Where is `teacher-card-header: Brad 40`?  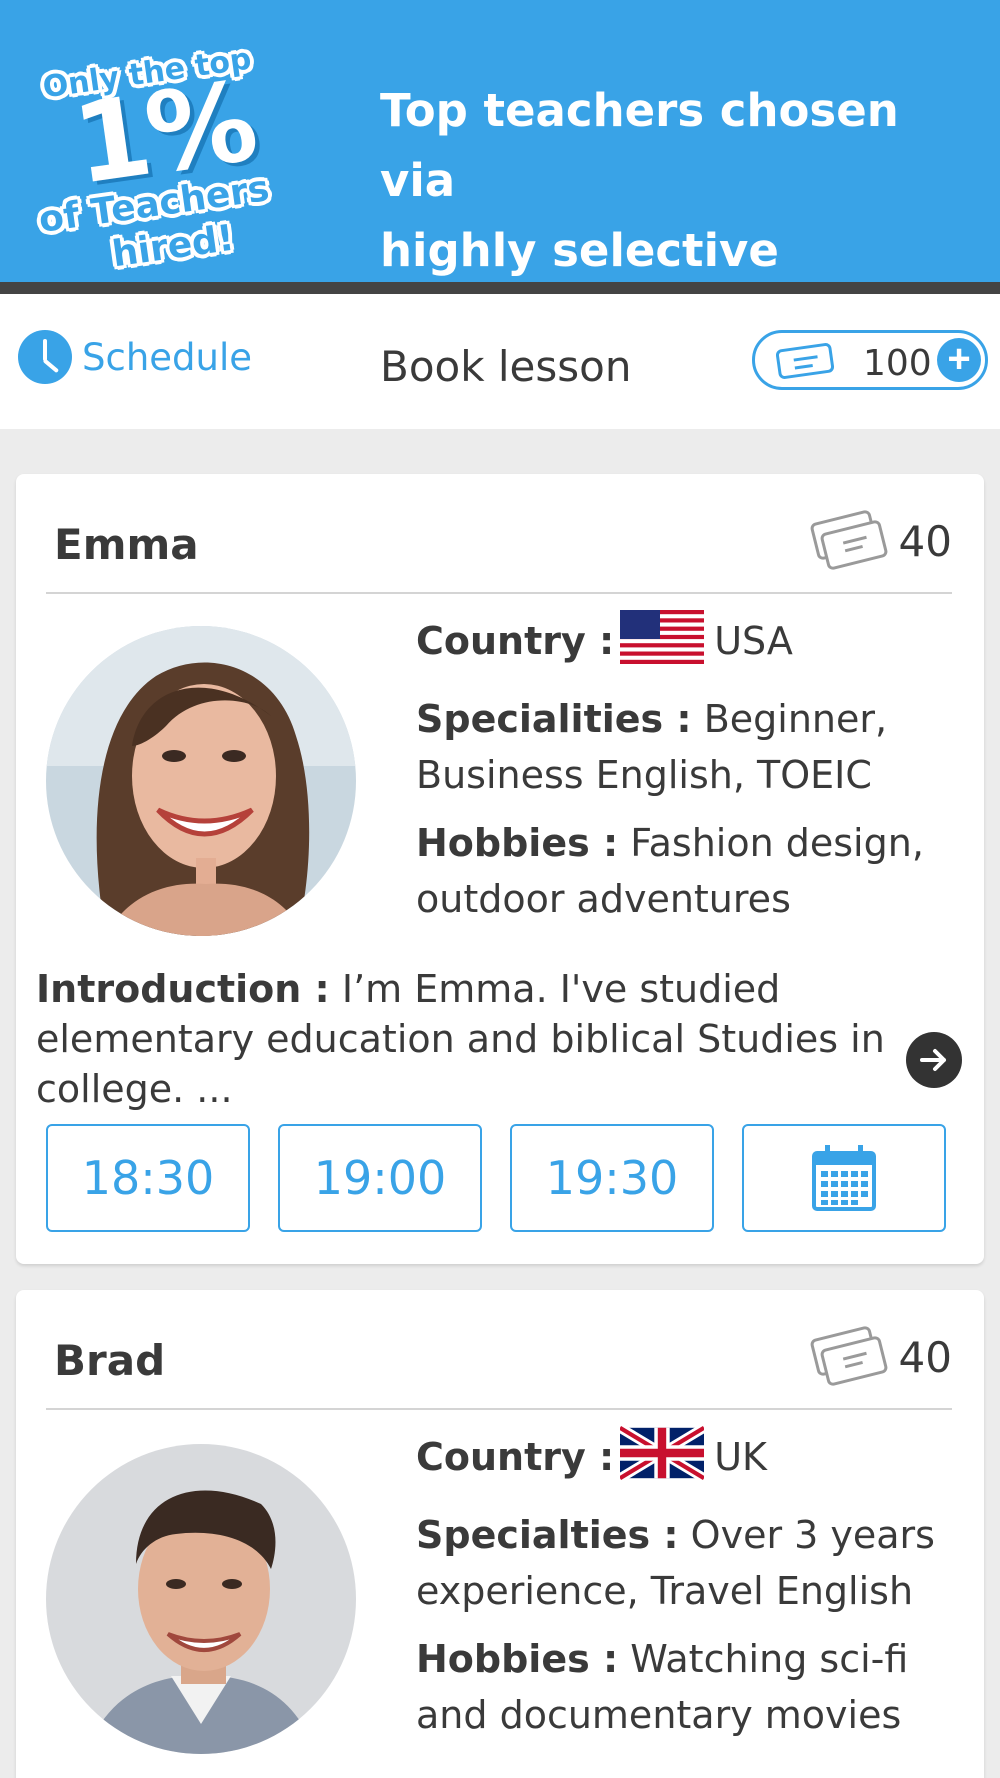
teacher-card-header: Brad 40 is located at coordinates (499, 1350).